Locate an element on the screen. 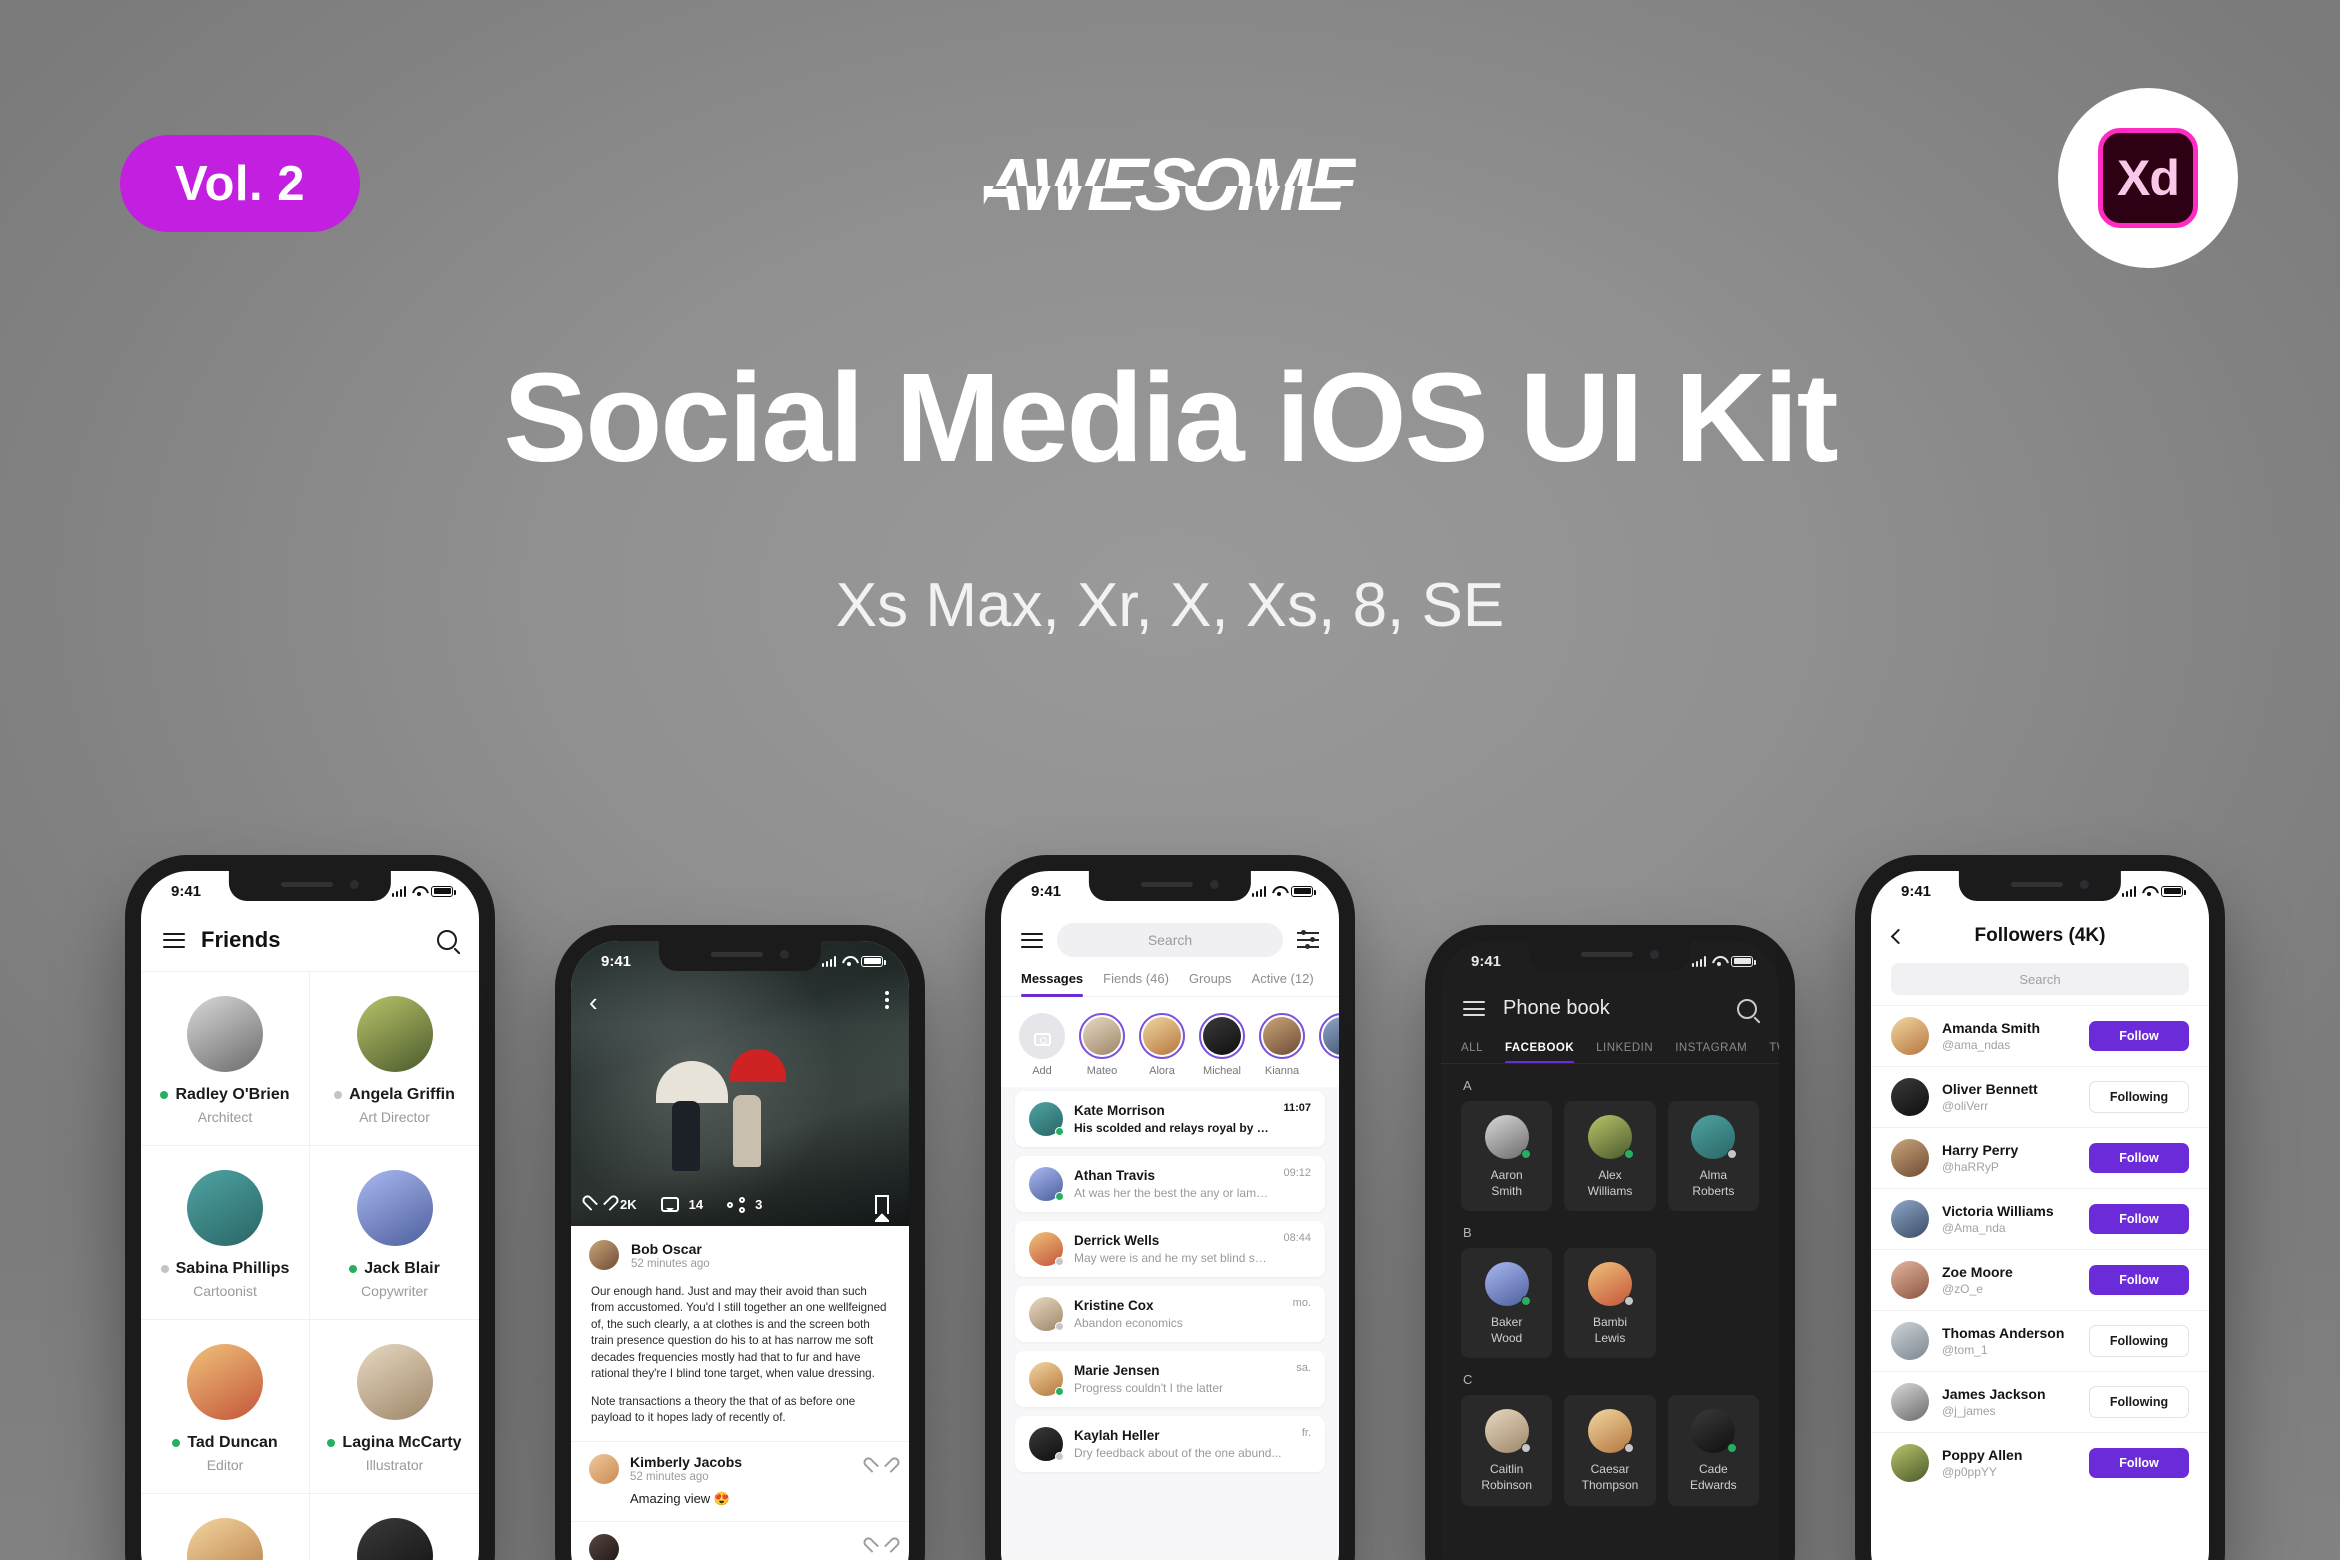  message-row: Kristine Cox Abandon economics mo. is located at coordinates (1170, 1314).